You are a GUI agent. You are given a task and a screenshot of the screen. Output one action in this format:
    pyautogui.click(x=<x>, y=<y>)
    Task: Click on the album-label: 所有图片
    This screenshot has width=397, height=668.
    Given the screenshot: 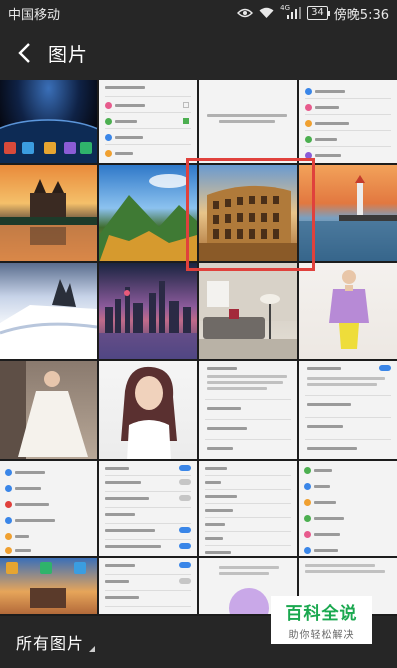 What is the action you would take?
    pyautogui.click(x=50, y=643)
    